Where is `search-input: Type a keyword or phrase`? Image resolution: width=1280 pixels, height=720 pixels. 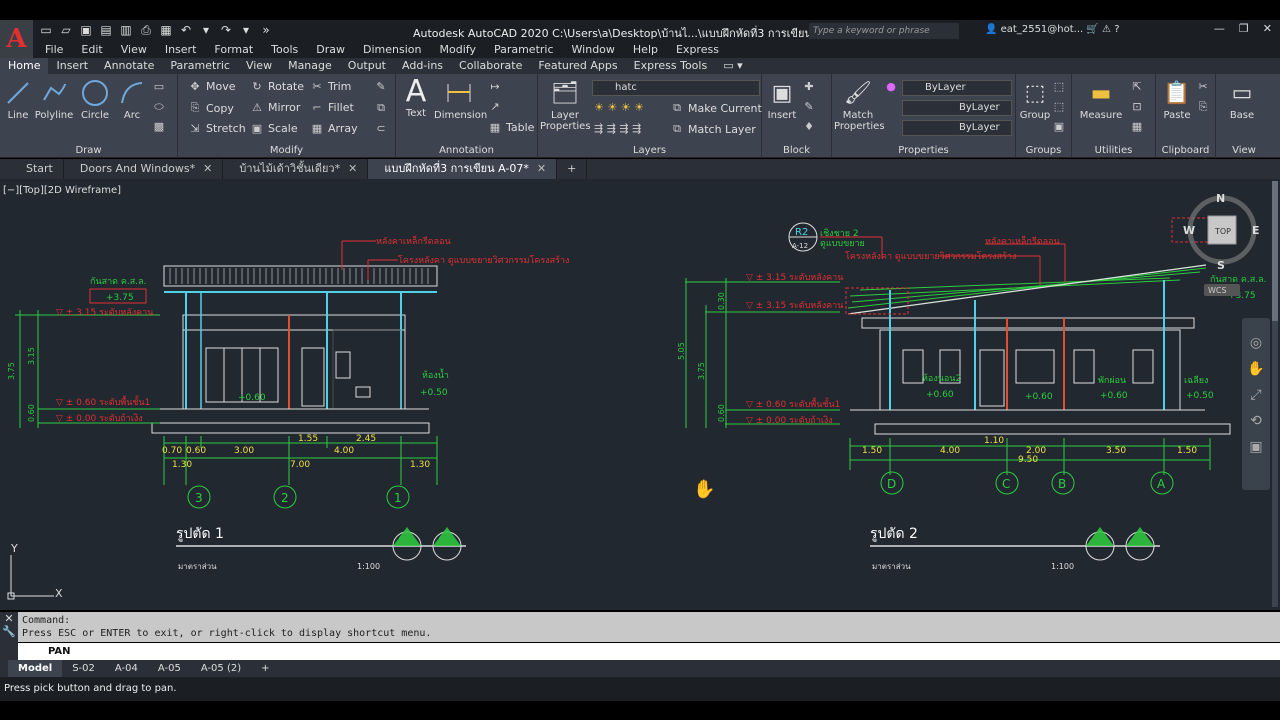
search-input: Type a keyword or phrase is located at coordinates (884, 31).